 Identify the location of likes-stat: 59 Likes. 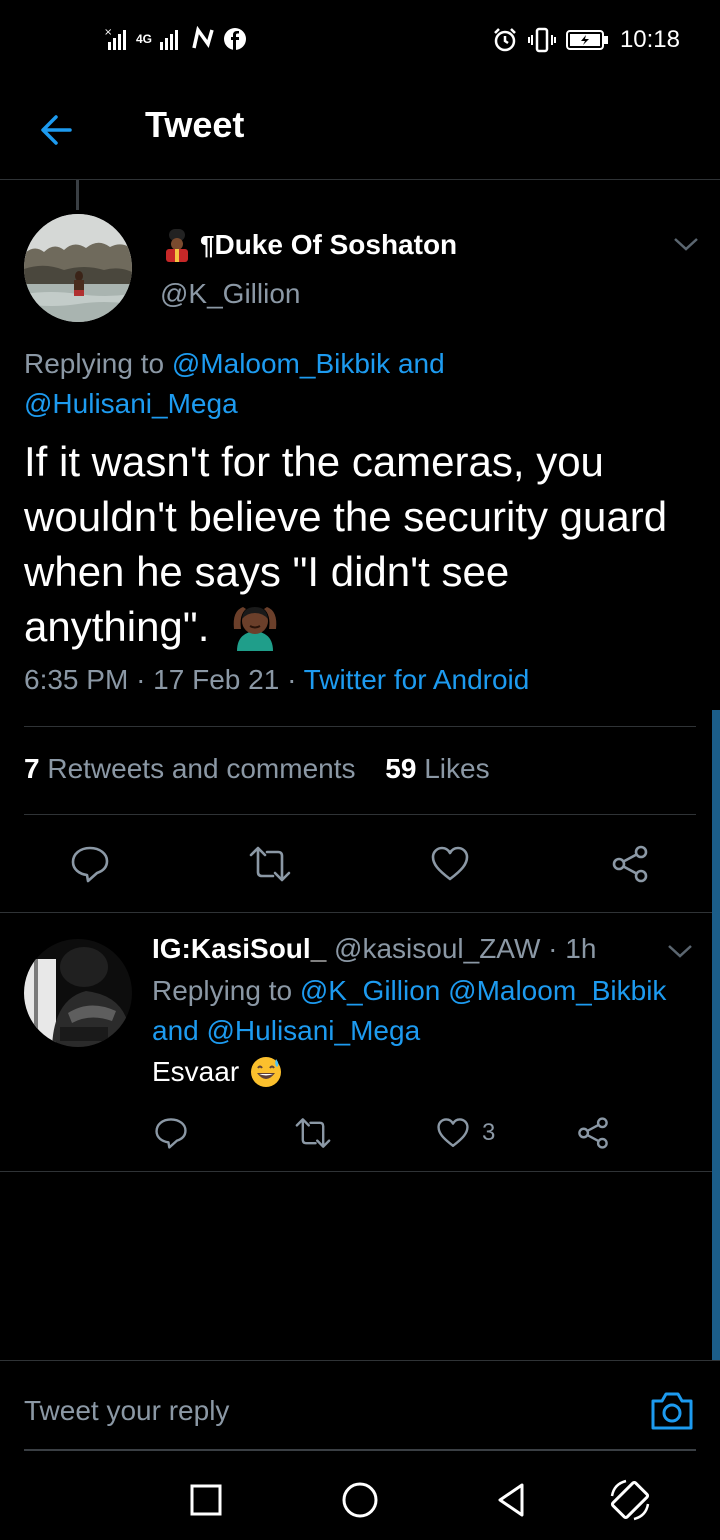
(437, 768).